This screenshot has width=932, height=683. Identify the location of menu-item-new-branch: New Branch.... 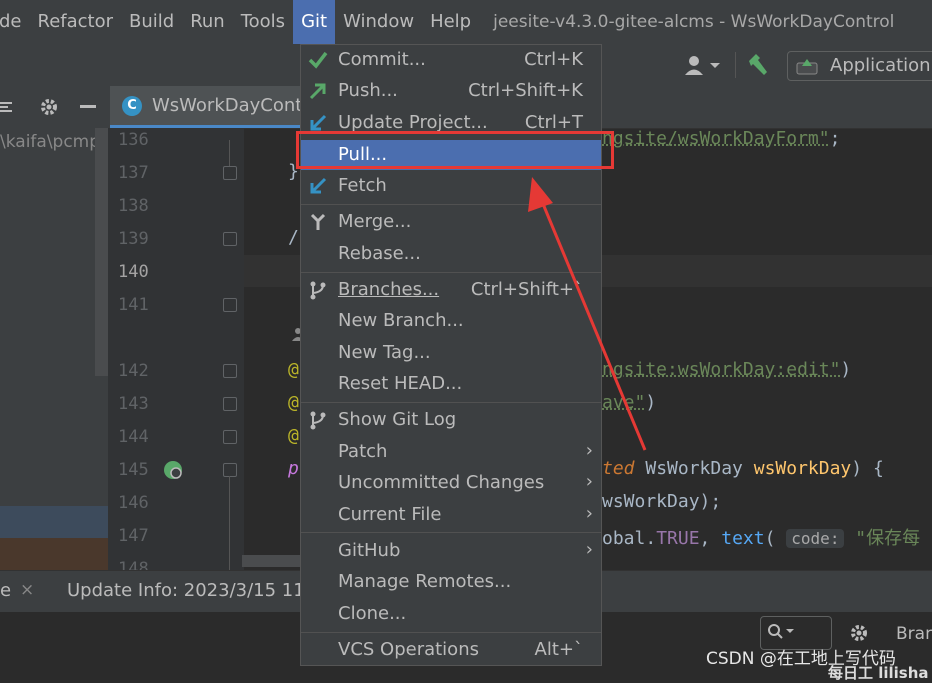
(451, 321).